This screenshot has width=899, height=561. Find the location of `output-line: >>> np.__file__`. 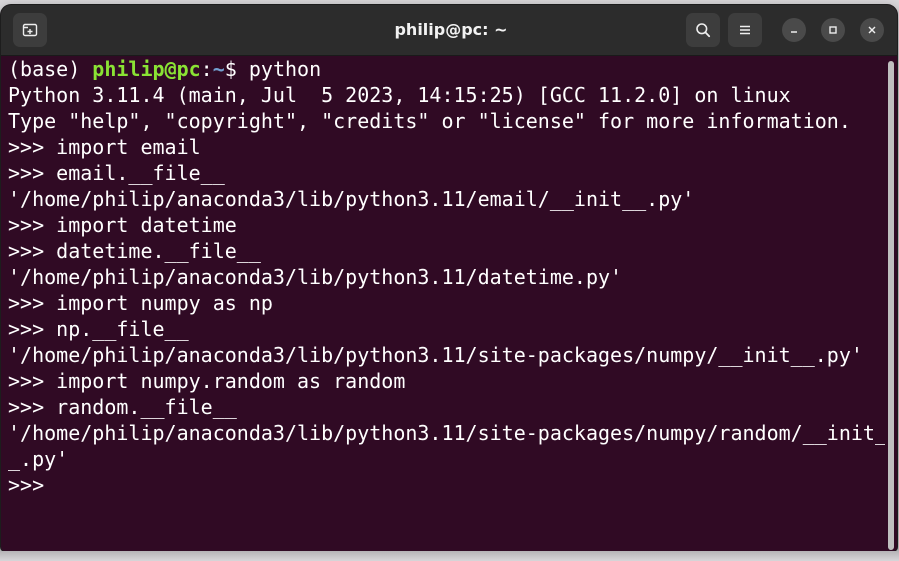

output-line: >>> np.__file__ is located at coordinates (98, 329).